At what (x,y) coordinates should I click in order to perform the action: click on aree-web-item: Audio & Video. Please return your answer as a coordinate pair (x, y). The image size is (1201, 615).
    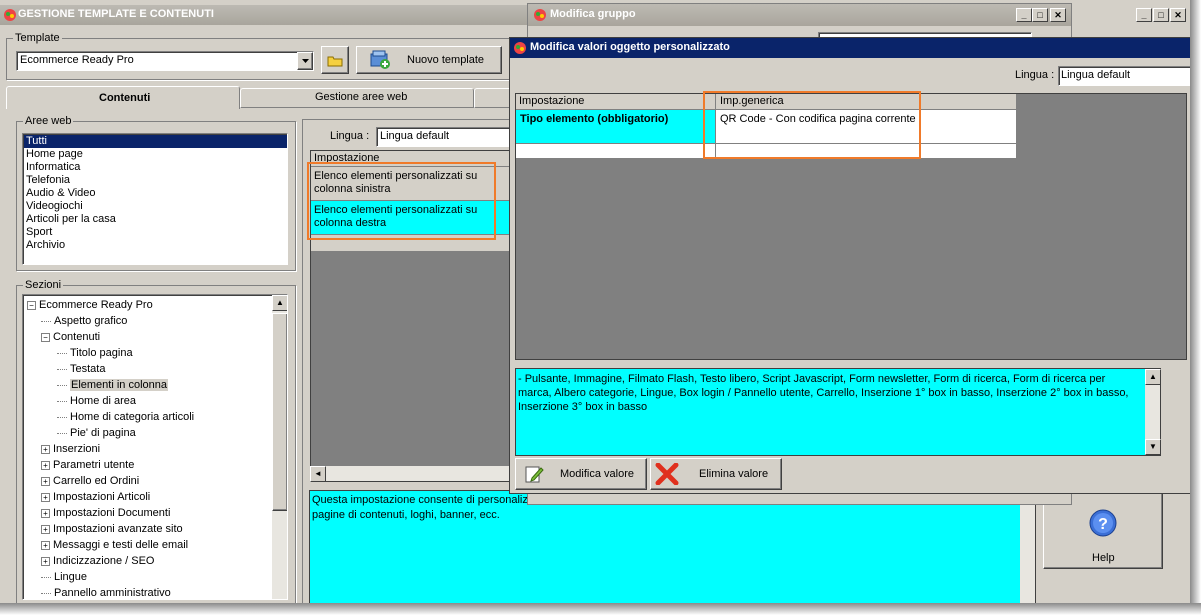
    Looking at the image, I should click on (155, 193).